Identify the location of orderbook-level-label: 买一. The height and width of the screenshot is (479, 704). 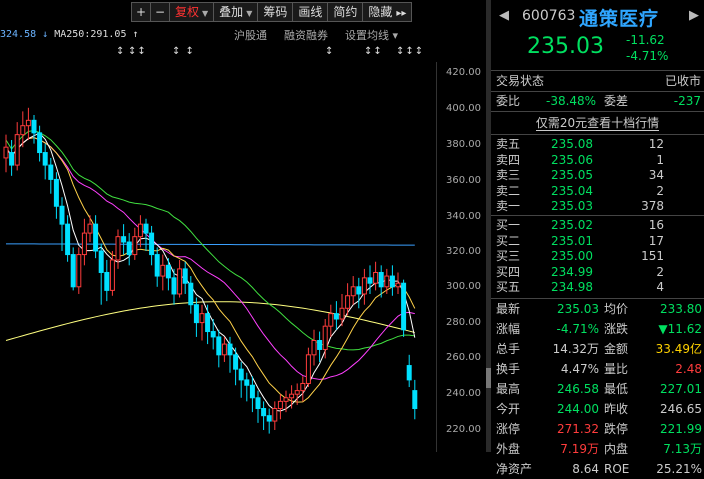
(508, 224).